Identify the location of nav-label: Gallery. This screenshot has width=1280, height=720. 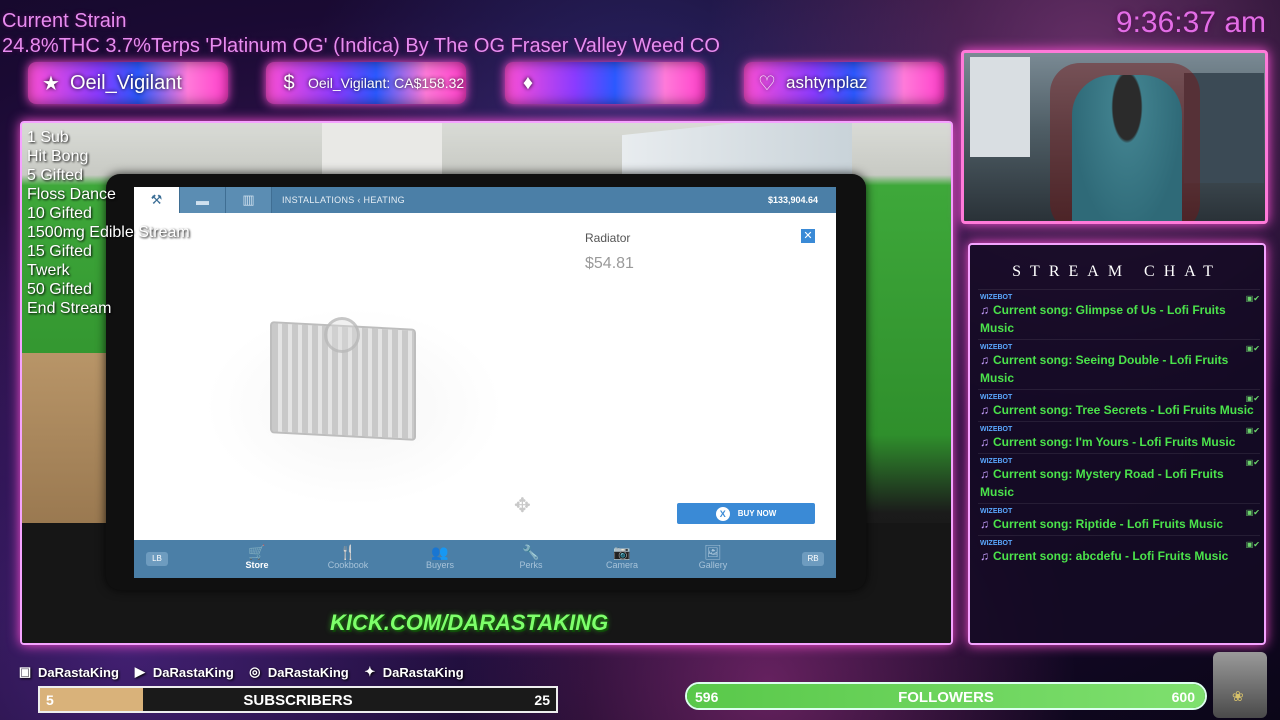
(713, 565).